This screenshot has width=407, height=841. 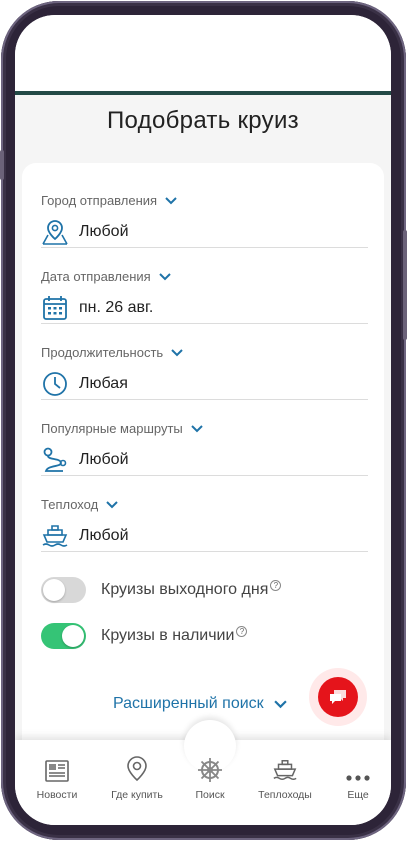 I want to click on departure-date-value: пн. 26 авг., so click(x=116, y=307).